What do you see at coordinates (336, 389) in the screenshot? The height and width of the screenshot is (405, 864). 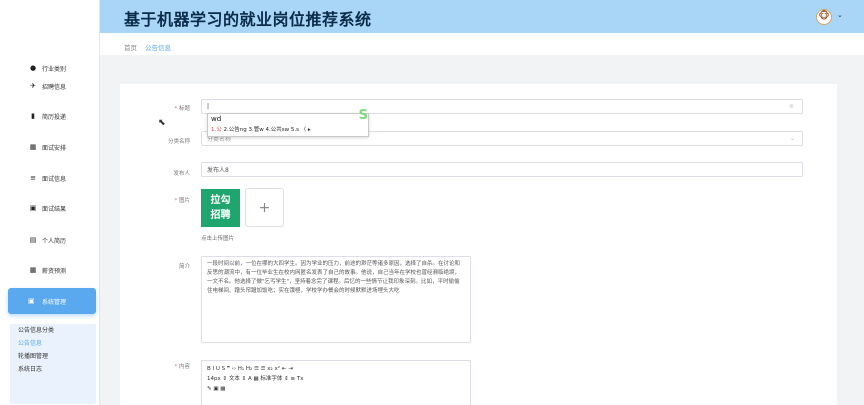 I see `editor-toolbar-row: ✎ ▣ ▦` at bounding box center [336, 389].